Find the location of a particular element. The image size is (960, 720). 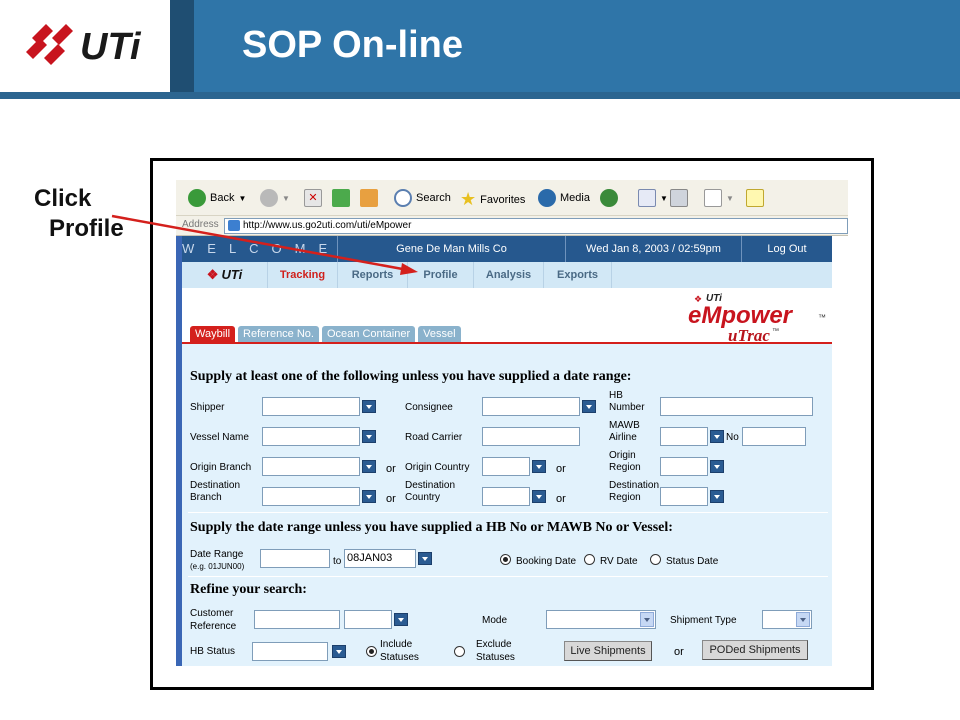

back-label: Back is located at coordinates (222, 198).